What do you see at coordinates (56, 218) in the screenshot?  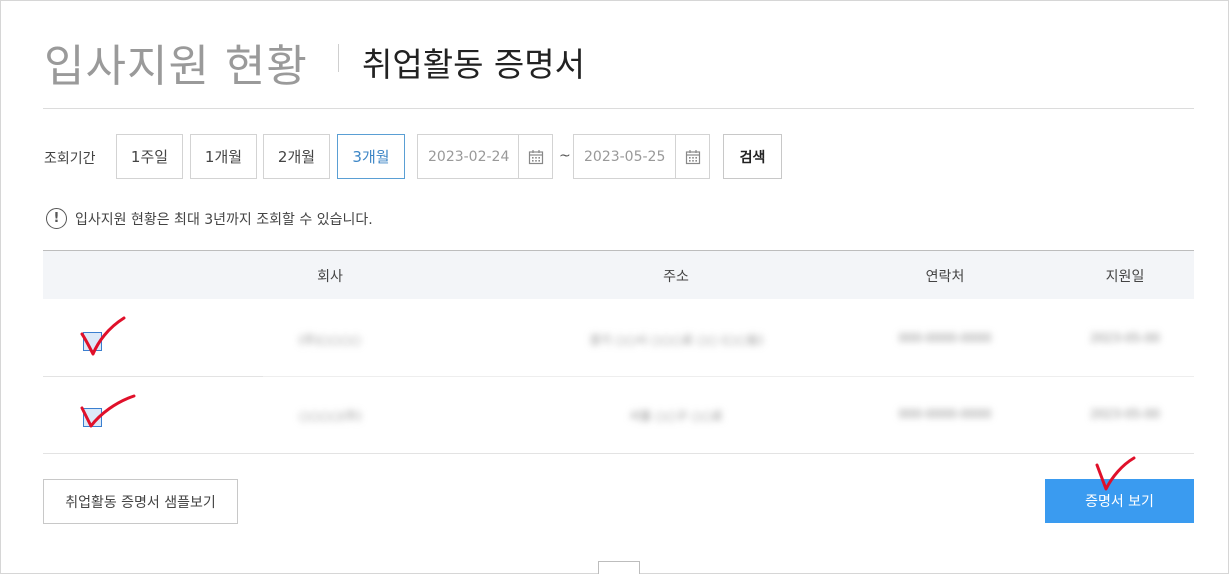 I see `info-icon: !` at bounding box center [56, 218].